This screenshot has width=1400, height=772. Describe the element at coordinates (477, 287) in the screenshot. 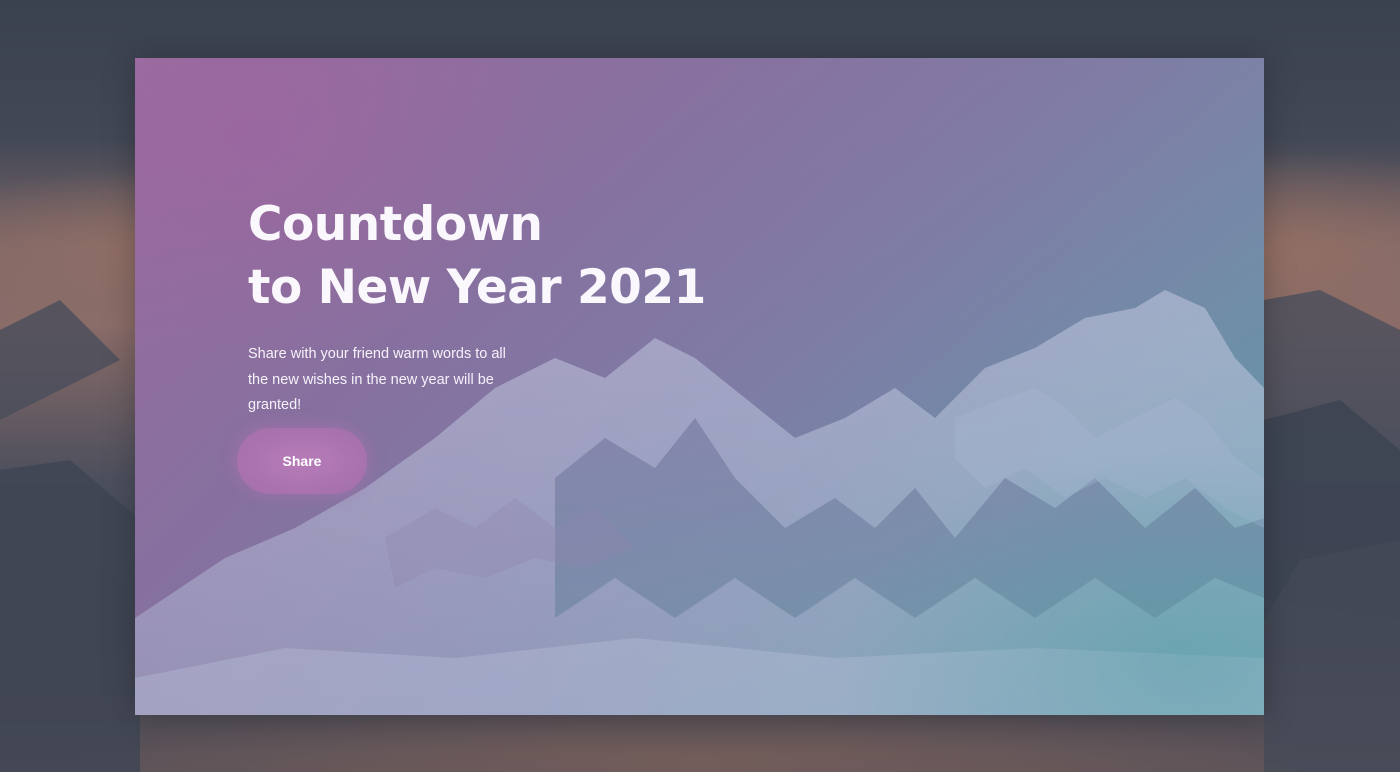

I see `hero-title-line-2: to New Year 2021` at that location.